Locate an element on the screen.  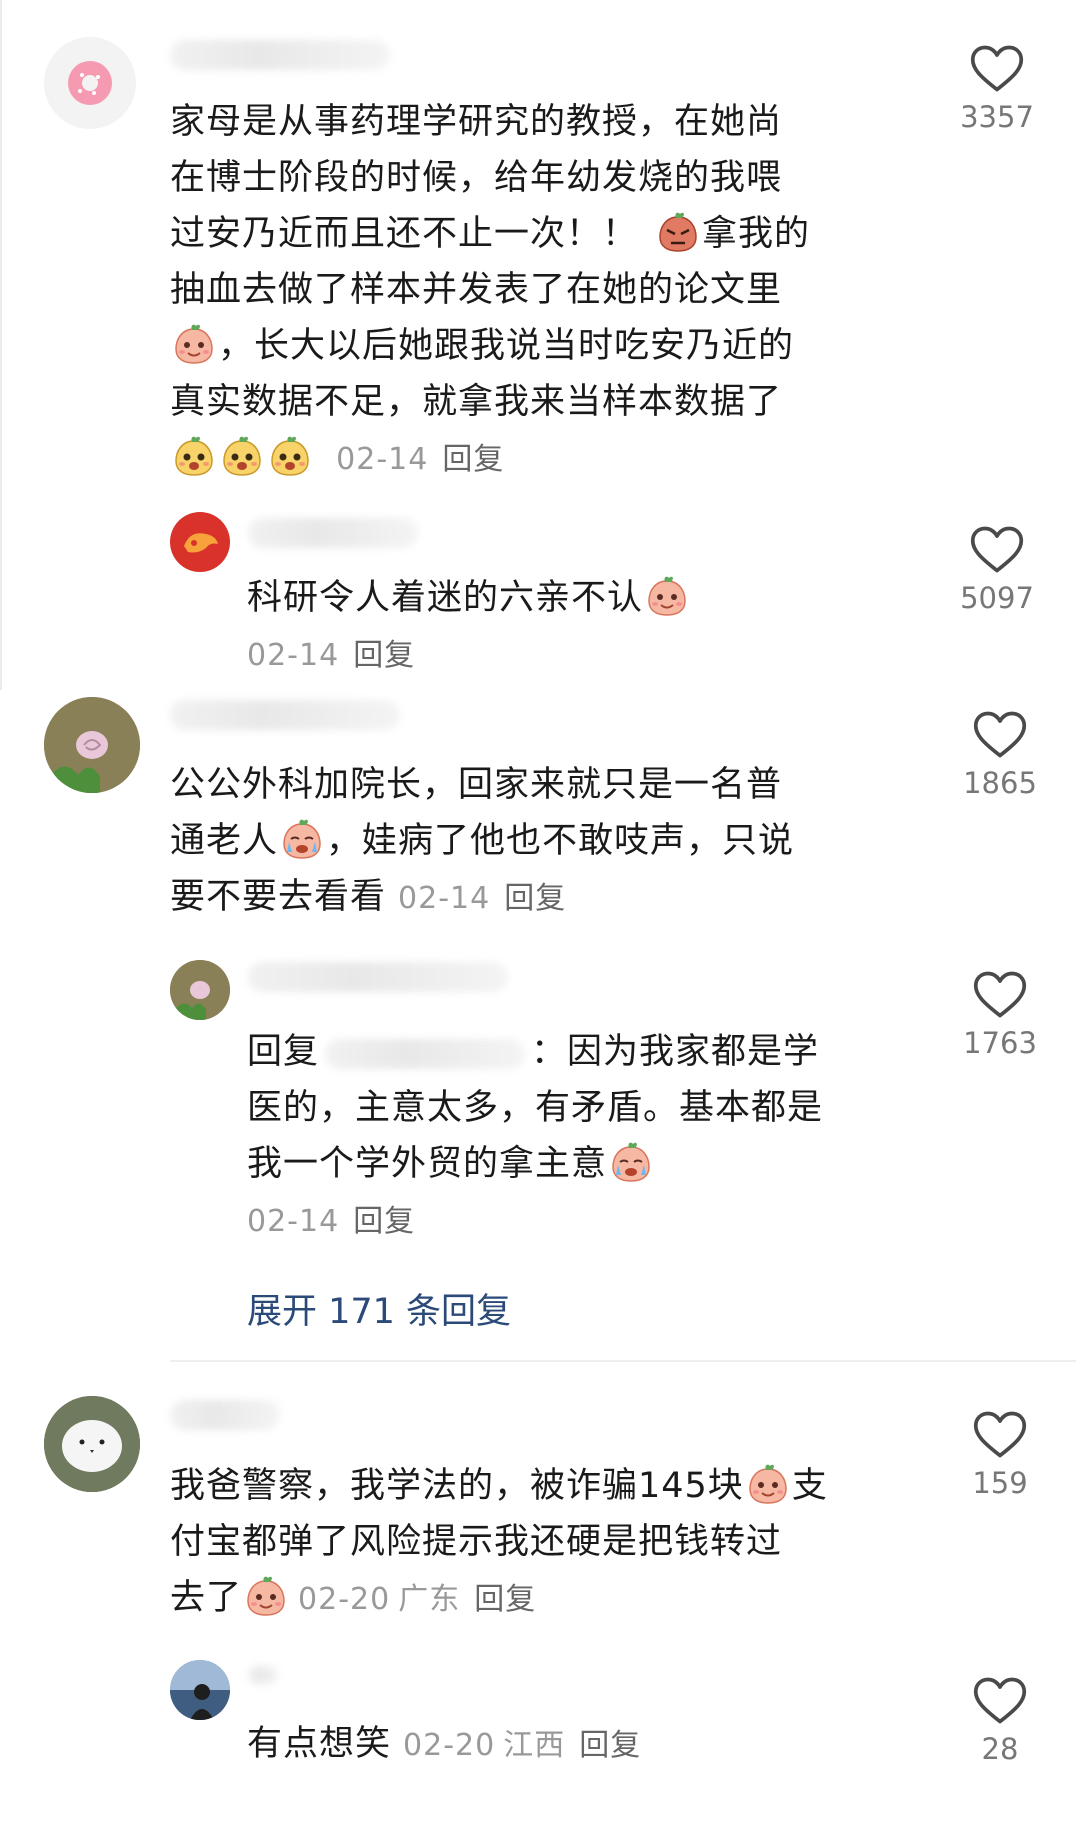
like-count: 159 is located at coordinates (1000, 1483).